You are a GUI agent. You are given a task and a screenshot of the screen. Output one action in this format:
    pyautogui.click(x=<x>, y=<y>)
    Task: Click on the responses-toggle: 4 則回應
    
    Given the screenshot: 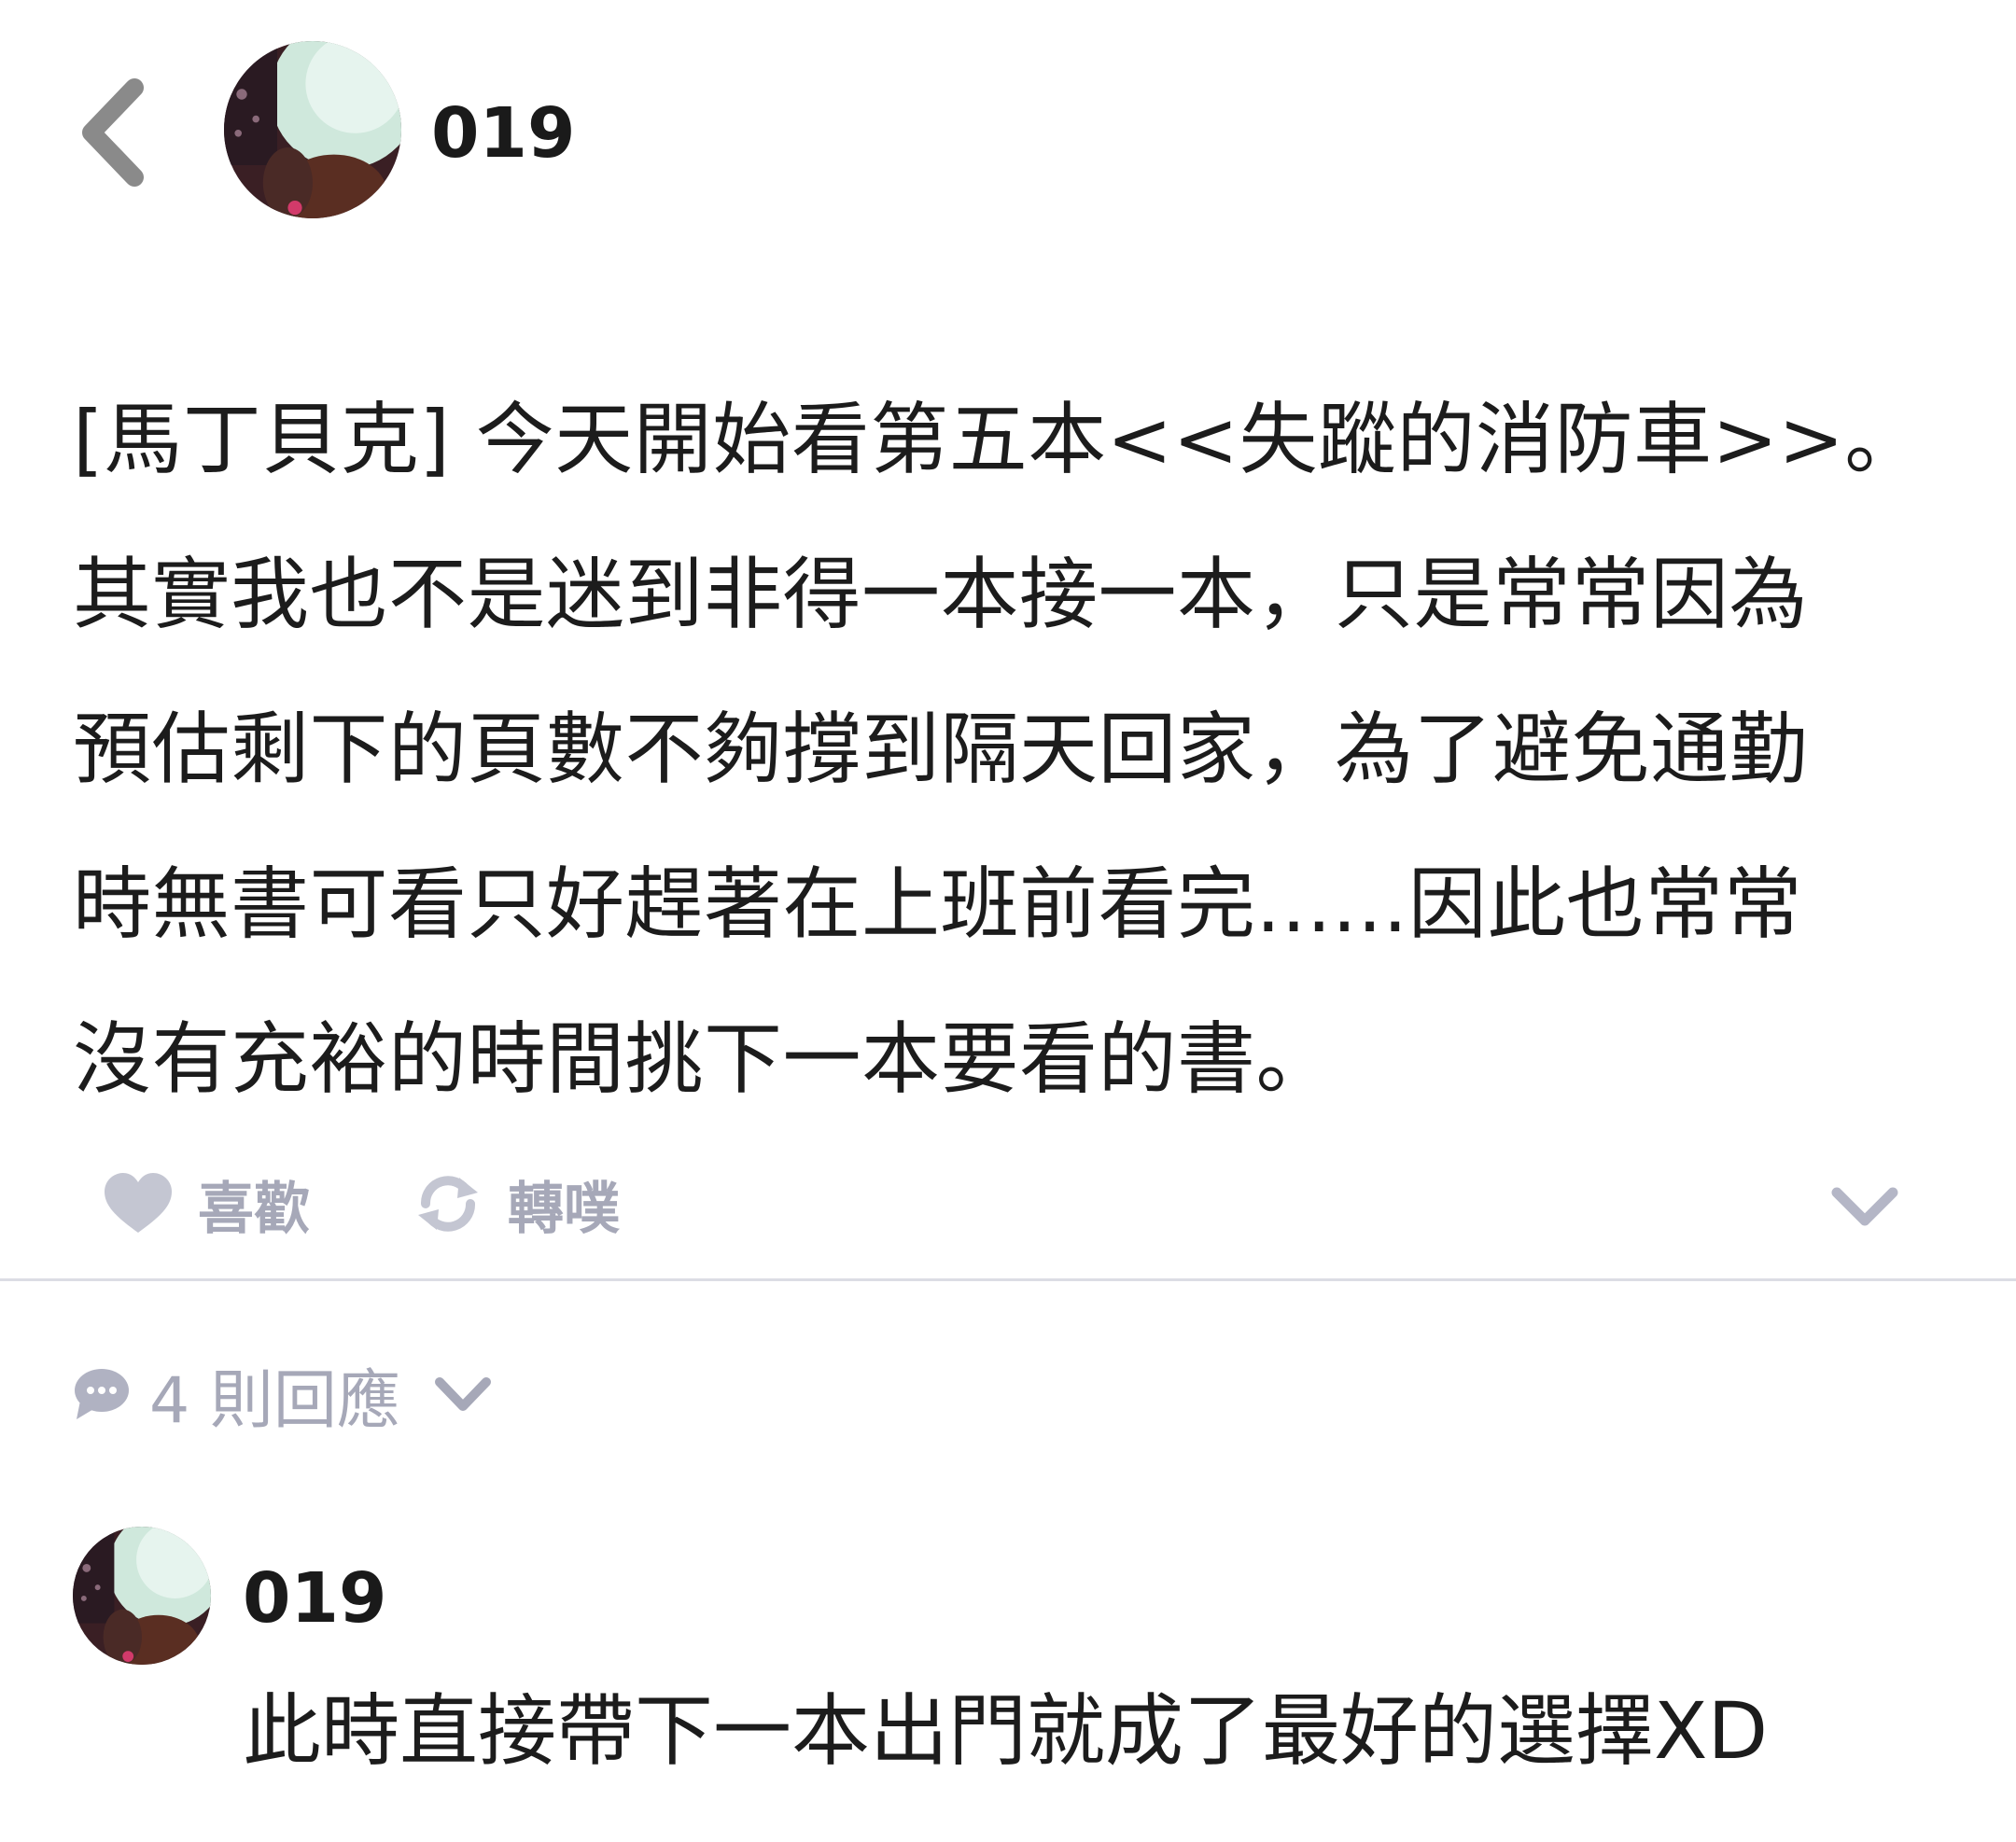 What is the action you would take?
    pyautogui.click(x=283, y=1394)
    